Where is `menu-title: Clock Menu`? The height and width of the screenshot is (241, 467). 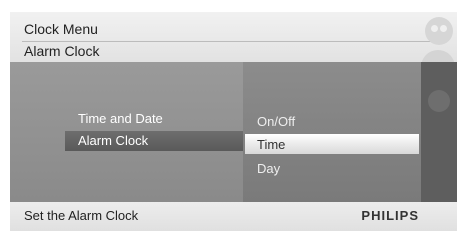
menu-title: Clock Menu is located at coordinates (61, 29).